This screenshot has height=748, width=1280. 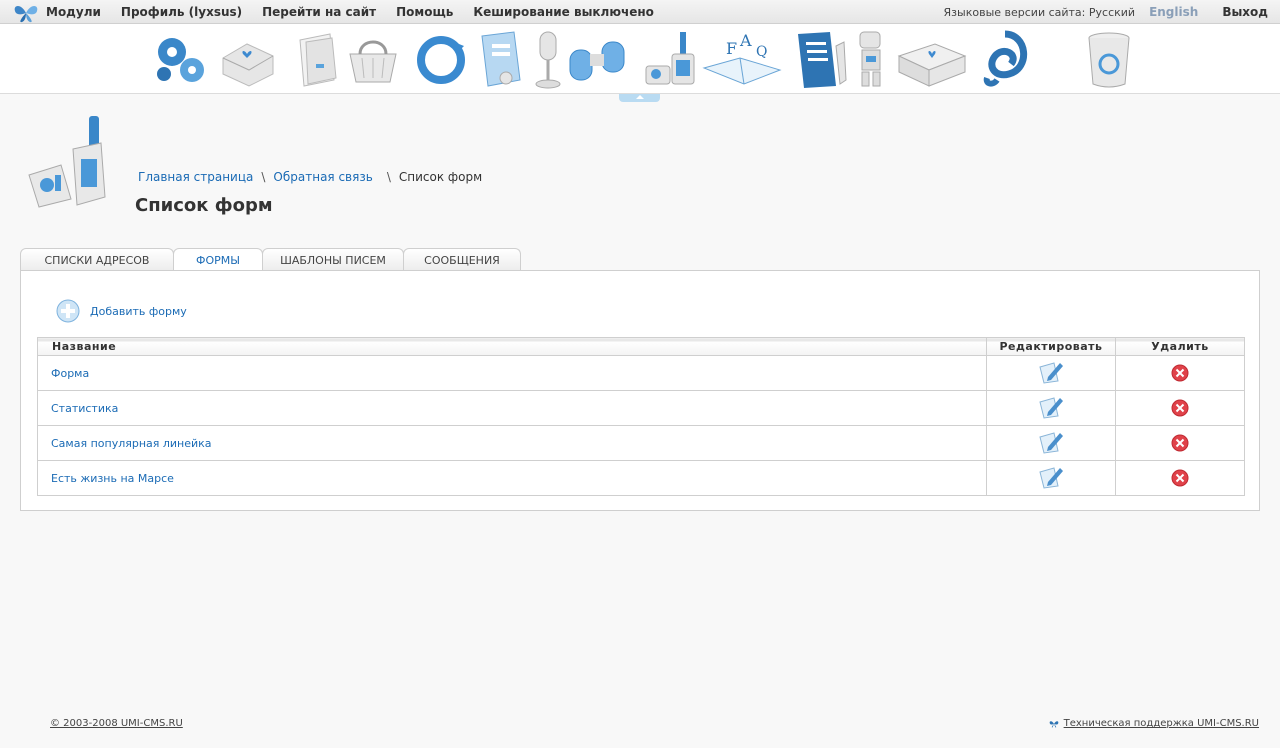 I want to click on settings-gears-icon, so click(x=181, y=59).